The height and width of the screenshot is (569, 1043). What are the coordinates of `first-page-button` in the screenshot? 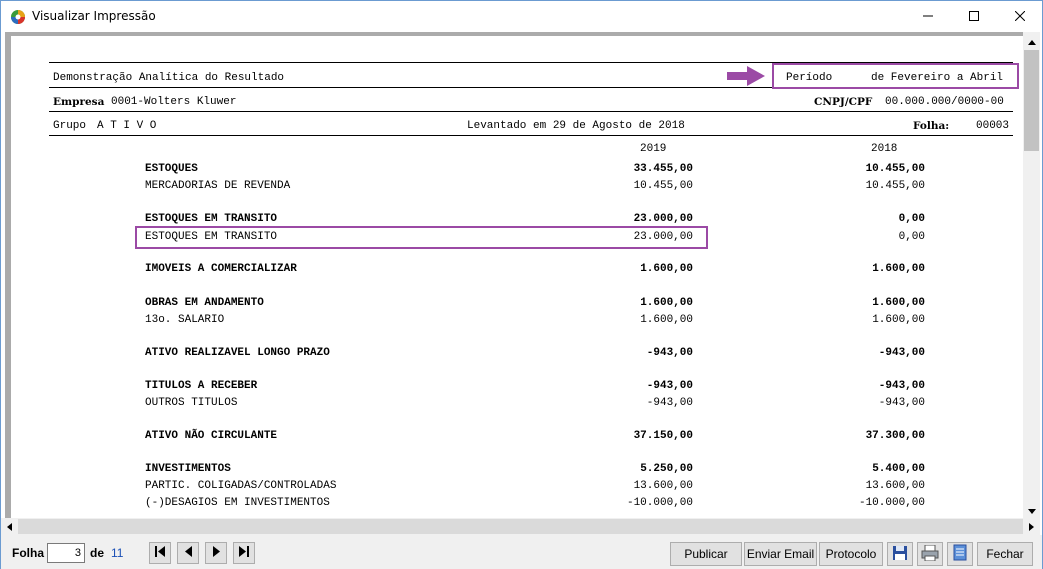 It's located at (160, 553).